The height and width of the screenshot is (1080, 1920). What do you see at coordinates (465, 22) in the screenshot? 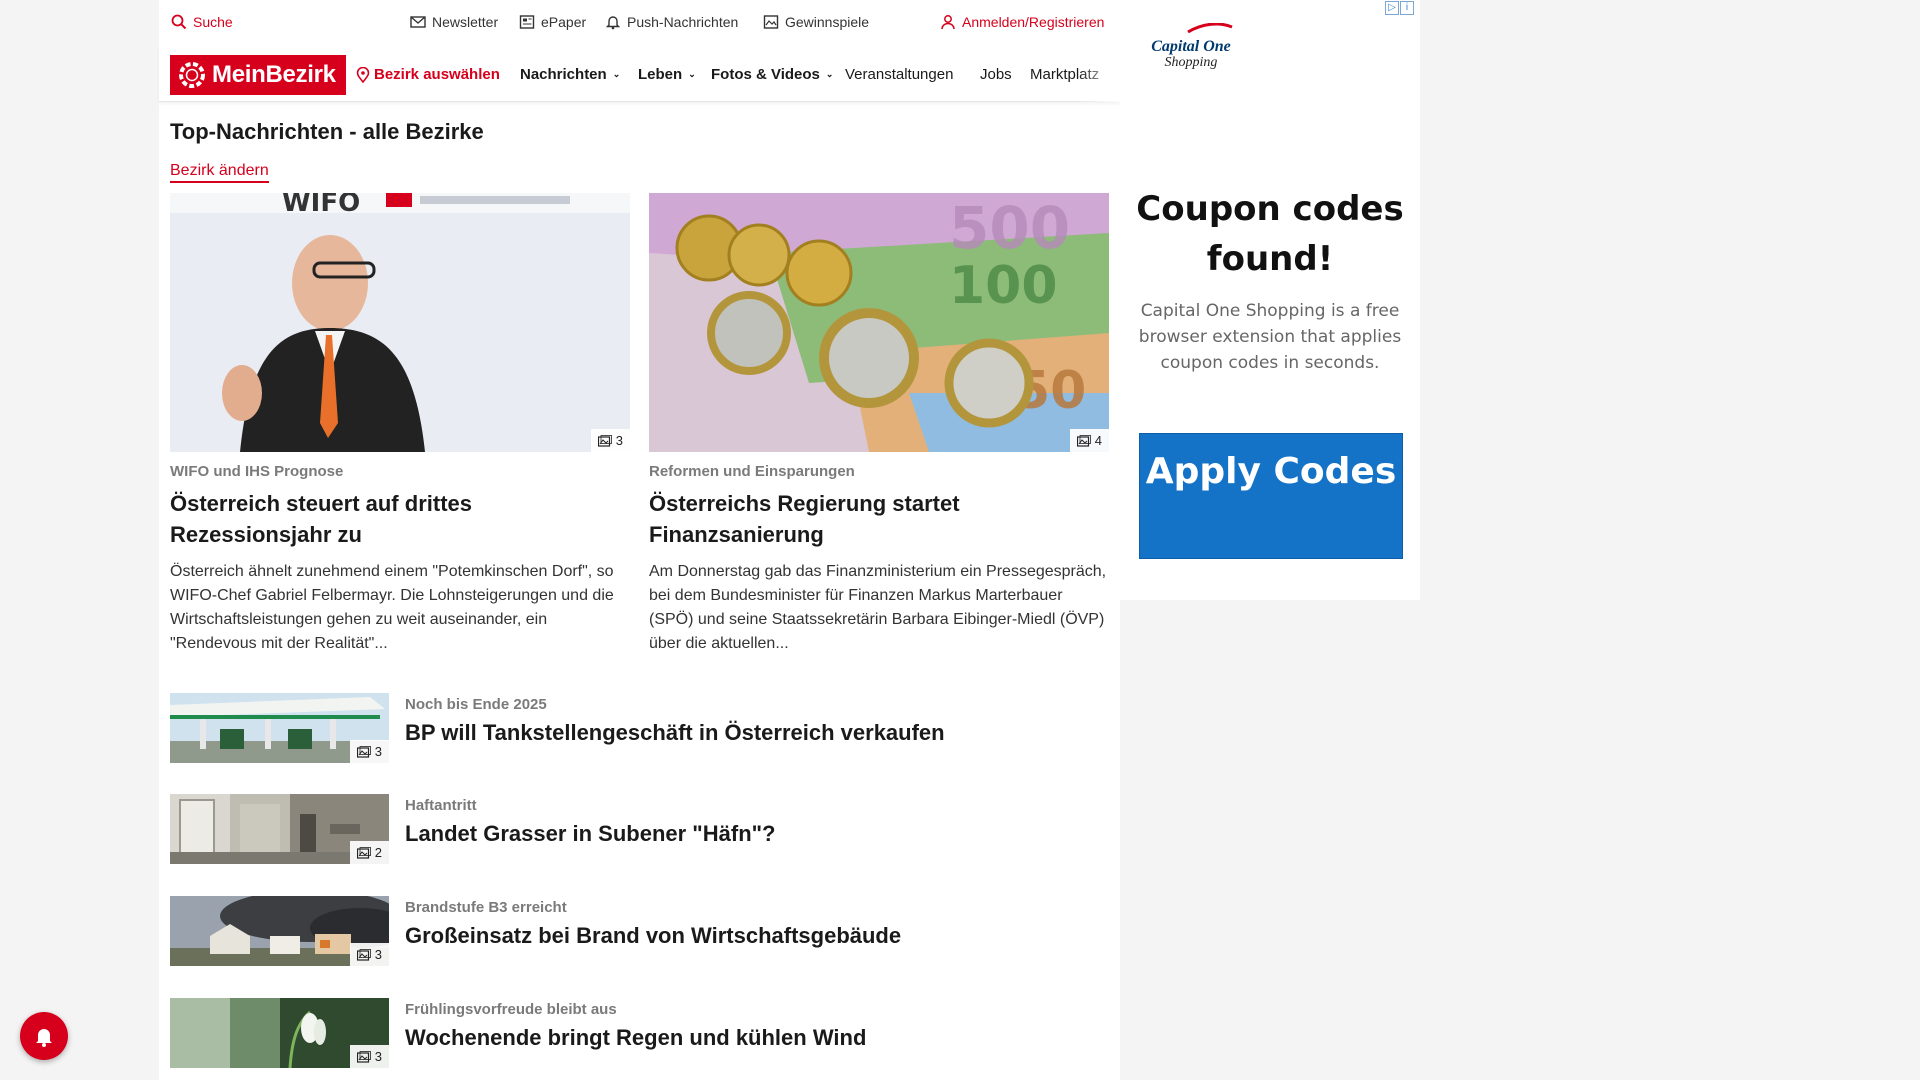
I see `newsletter-label: Newsletter` at bounding box center [465, 22].